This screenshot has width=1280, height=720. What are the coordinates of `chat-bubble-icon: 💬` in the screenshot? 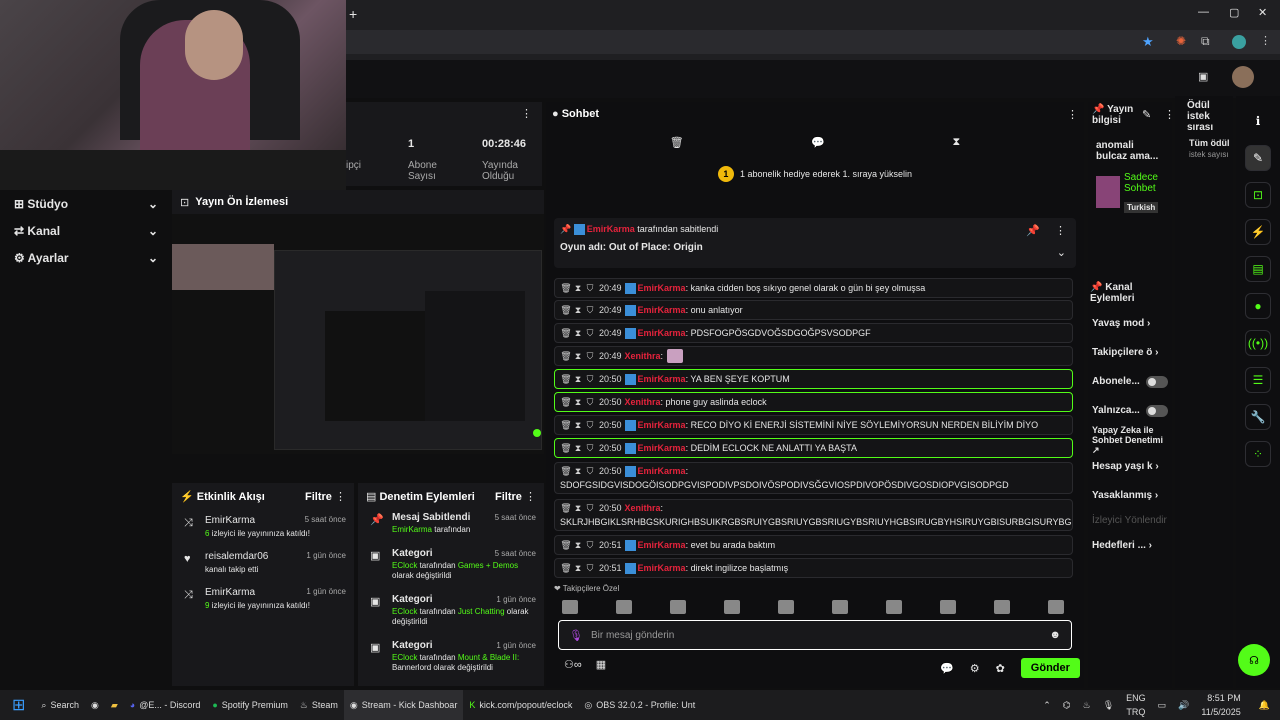 It's located at (947, 668).